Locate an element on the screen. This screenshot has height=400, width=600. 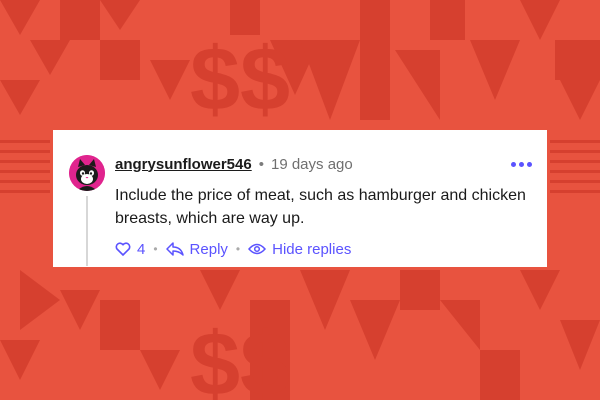
upvote-count: 4 is located at coordinates (141, 249).